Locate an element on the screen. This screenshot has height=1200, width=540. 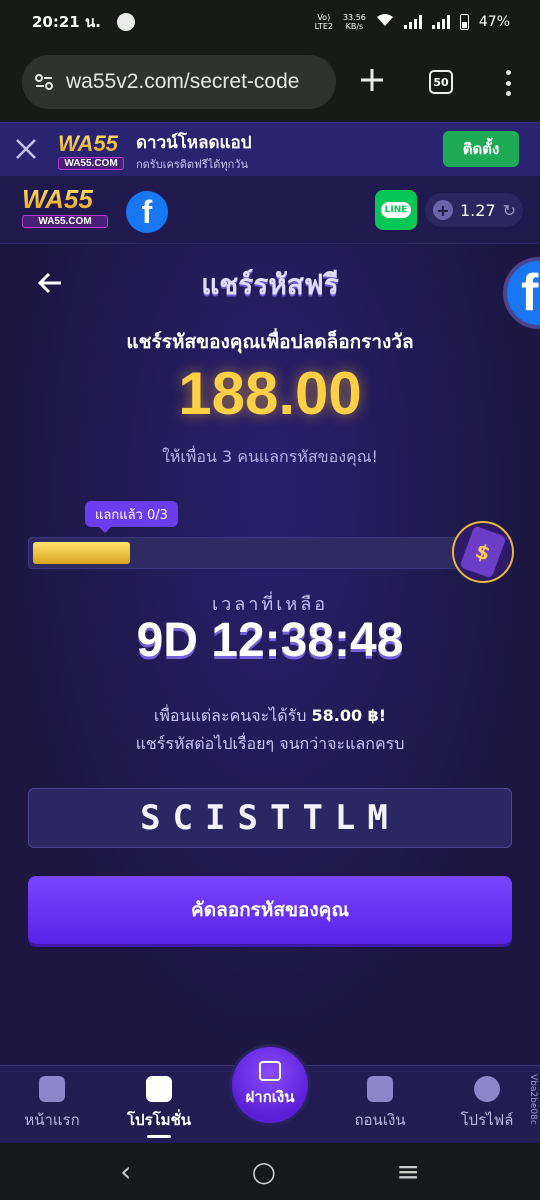
copy-code-button: คัดลอกรหัสของคุณ is located at coordinates (270, 910).